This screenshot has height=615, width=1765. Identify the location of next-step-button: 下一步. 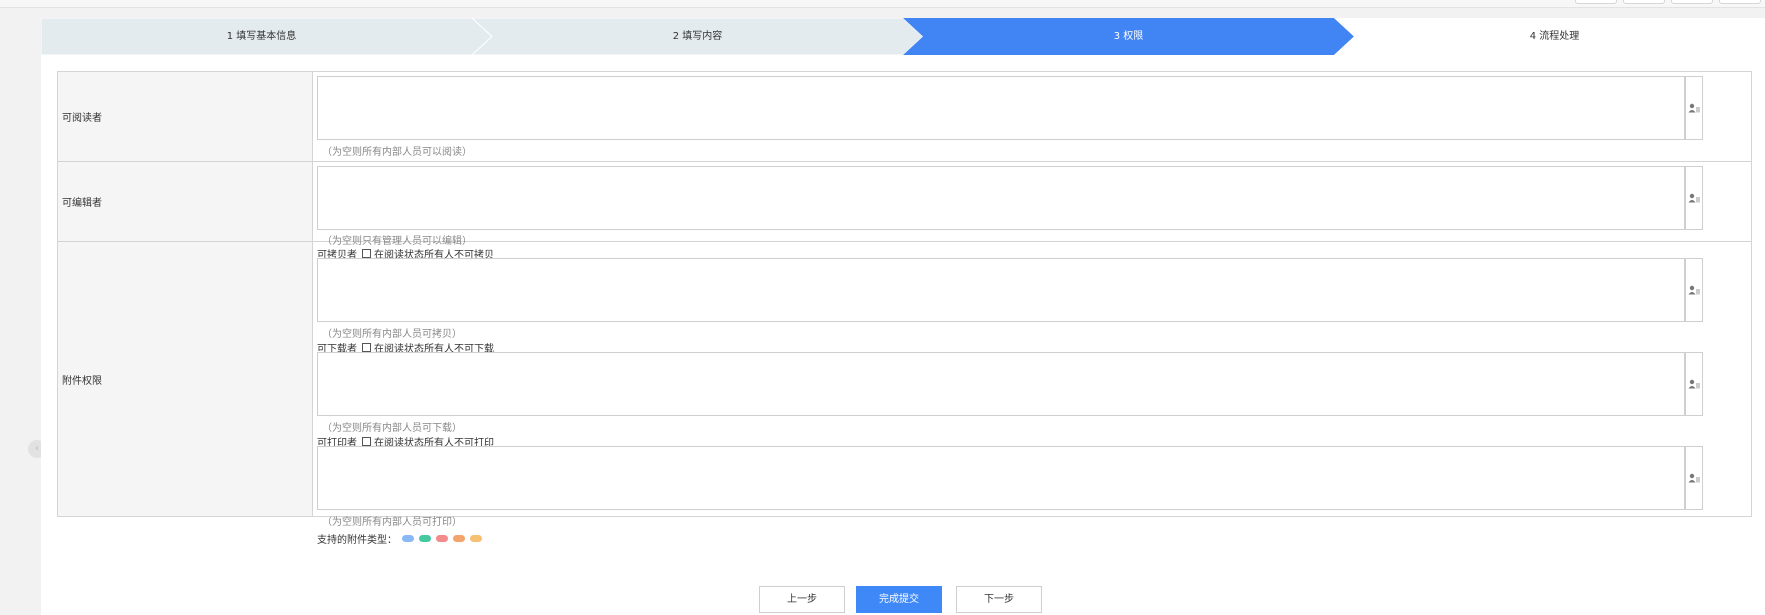
(999, 599).